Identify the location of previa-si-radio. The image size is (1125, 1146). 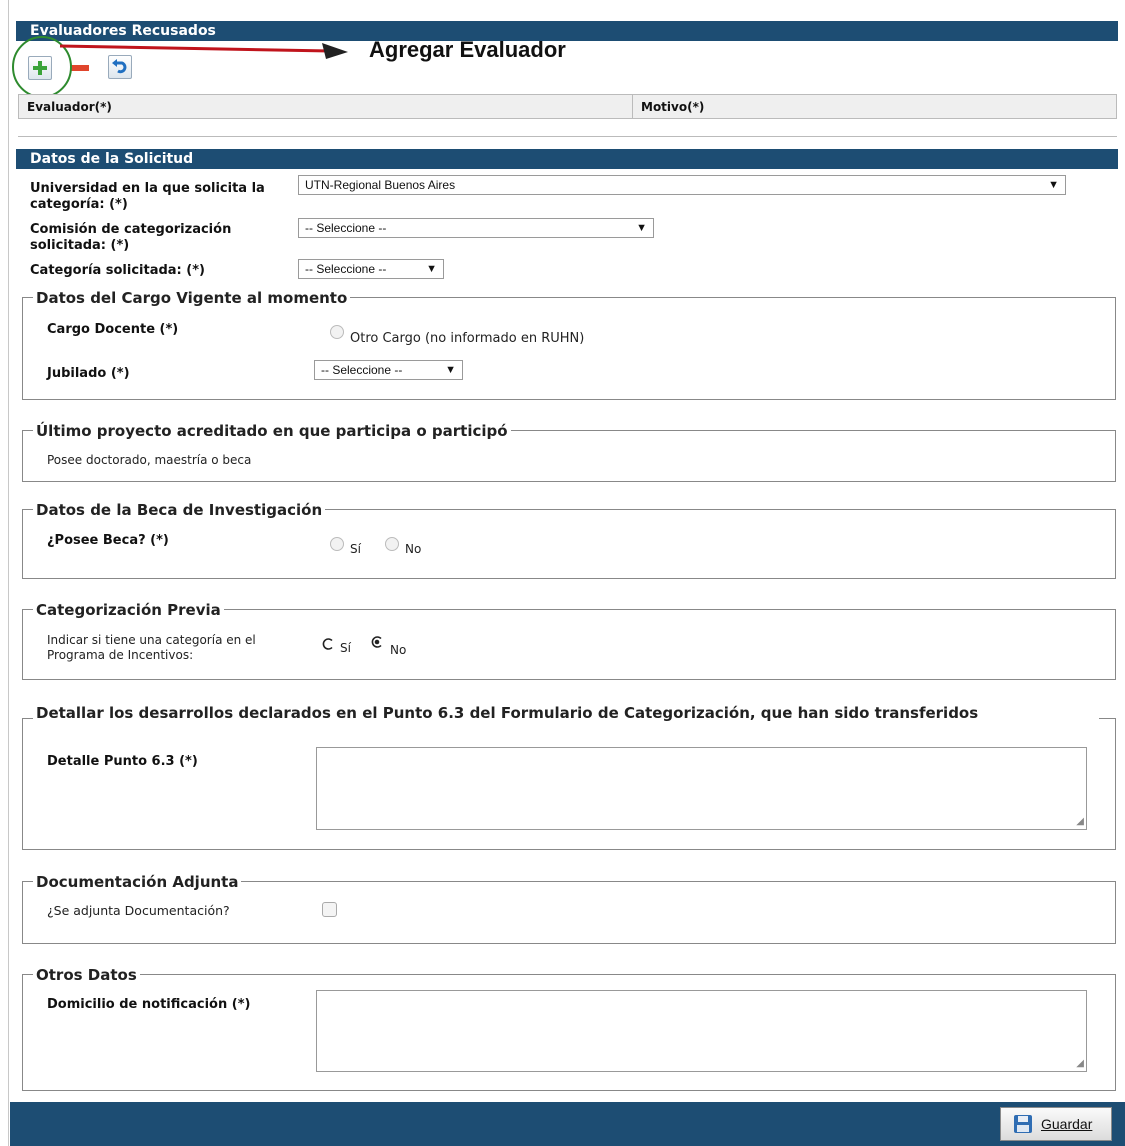
(328, 644).